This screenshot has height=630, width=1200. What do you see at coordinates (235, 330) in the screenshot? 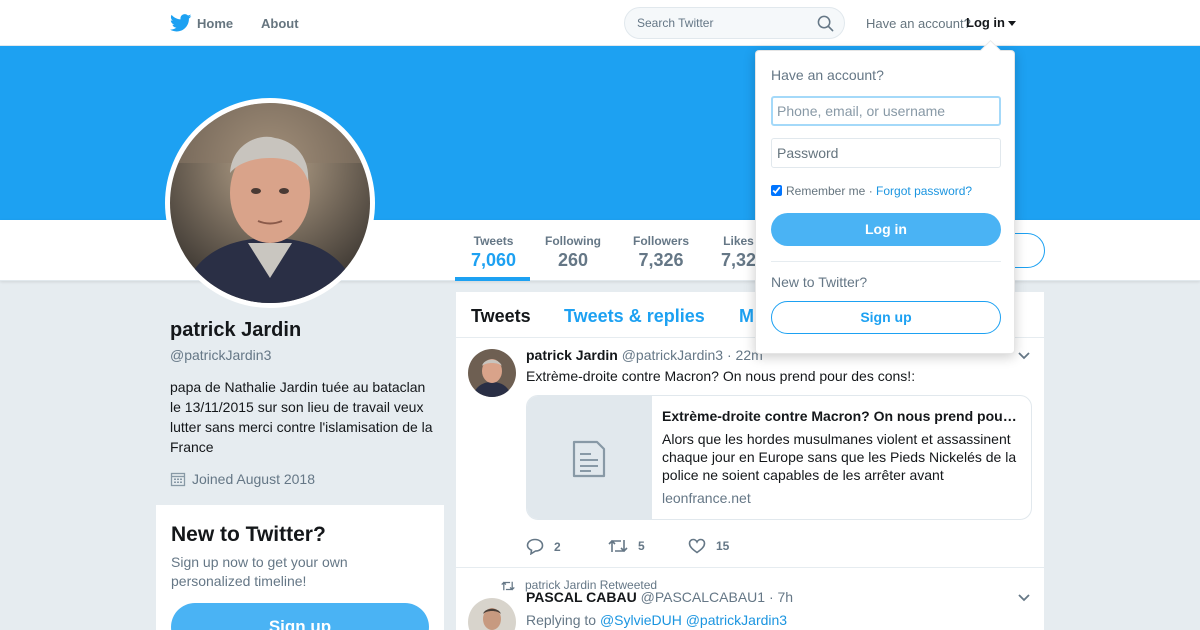
I see `profile-name: patrick Jardin` at bounding box center [235, 330].